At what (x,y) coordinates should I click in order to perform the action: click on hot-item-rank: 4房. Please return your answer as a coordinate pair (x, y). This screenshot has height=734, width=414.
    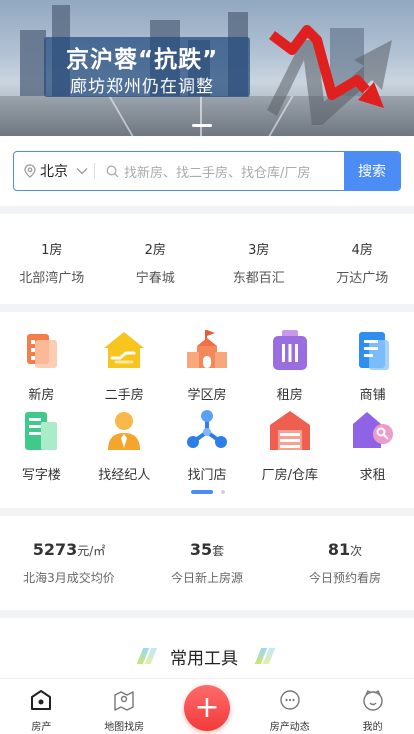
    Looking at the image, I should click on (362, 250).